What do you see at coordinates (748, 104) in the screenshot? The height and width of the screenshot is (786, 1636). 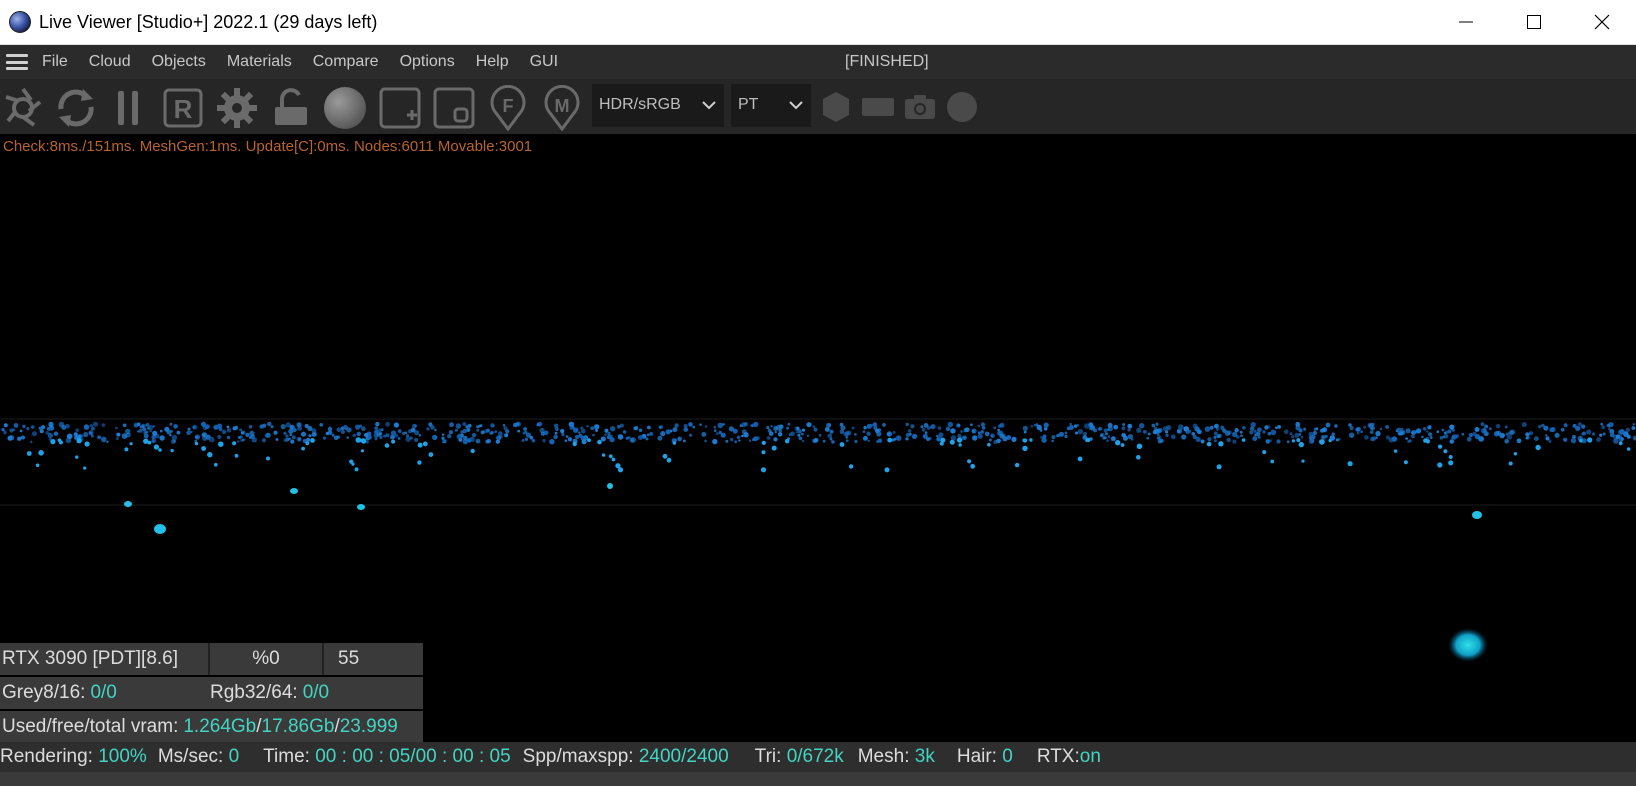 I see `kernel-select-value: PT` at bounding box center [748, 104].